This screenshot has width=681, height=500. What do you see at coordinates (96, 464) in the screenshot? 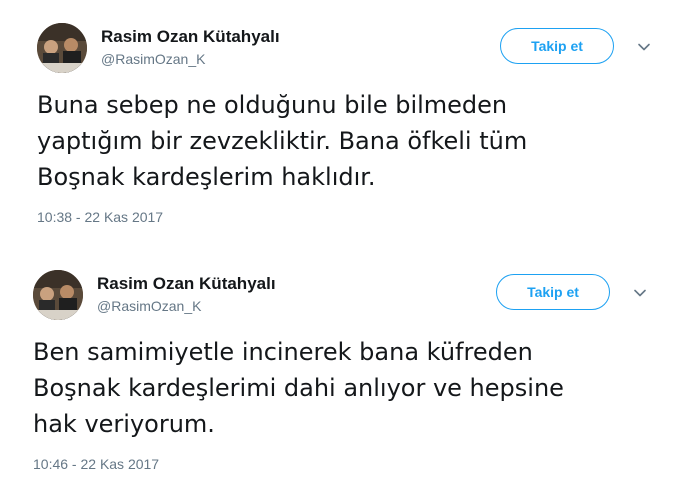
I see `tweet-timestamp: 10:46 - 22 Kas 2017` at bounding box center [96, 464].